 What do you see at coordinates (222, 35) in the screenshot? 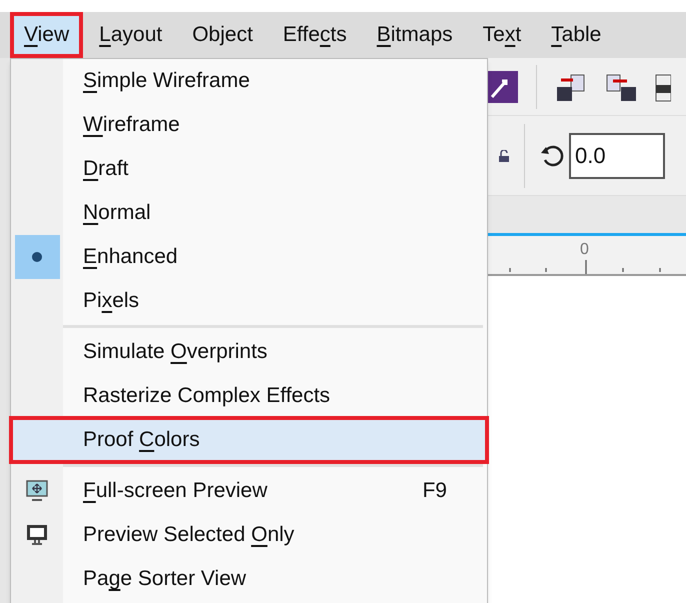
I see `menu-item: Object` at bounding box center [222, 35].